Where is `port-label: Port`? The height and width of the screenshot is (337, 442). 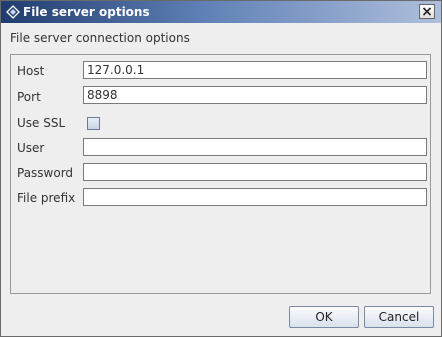
port-label: Port is located at coordinates (29, 97).